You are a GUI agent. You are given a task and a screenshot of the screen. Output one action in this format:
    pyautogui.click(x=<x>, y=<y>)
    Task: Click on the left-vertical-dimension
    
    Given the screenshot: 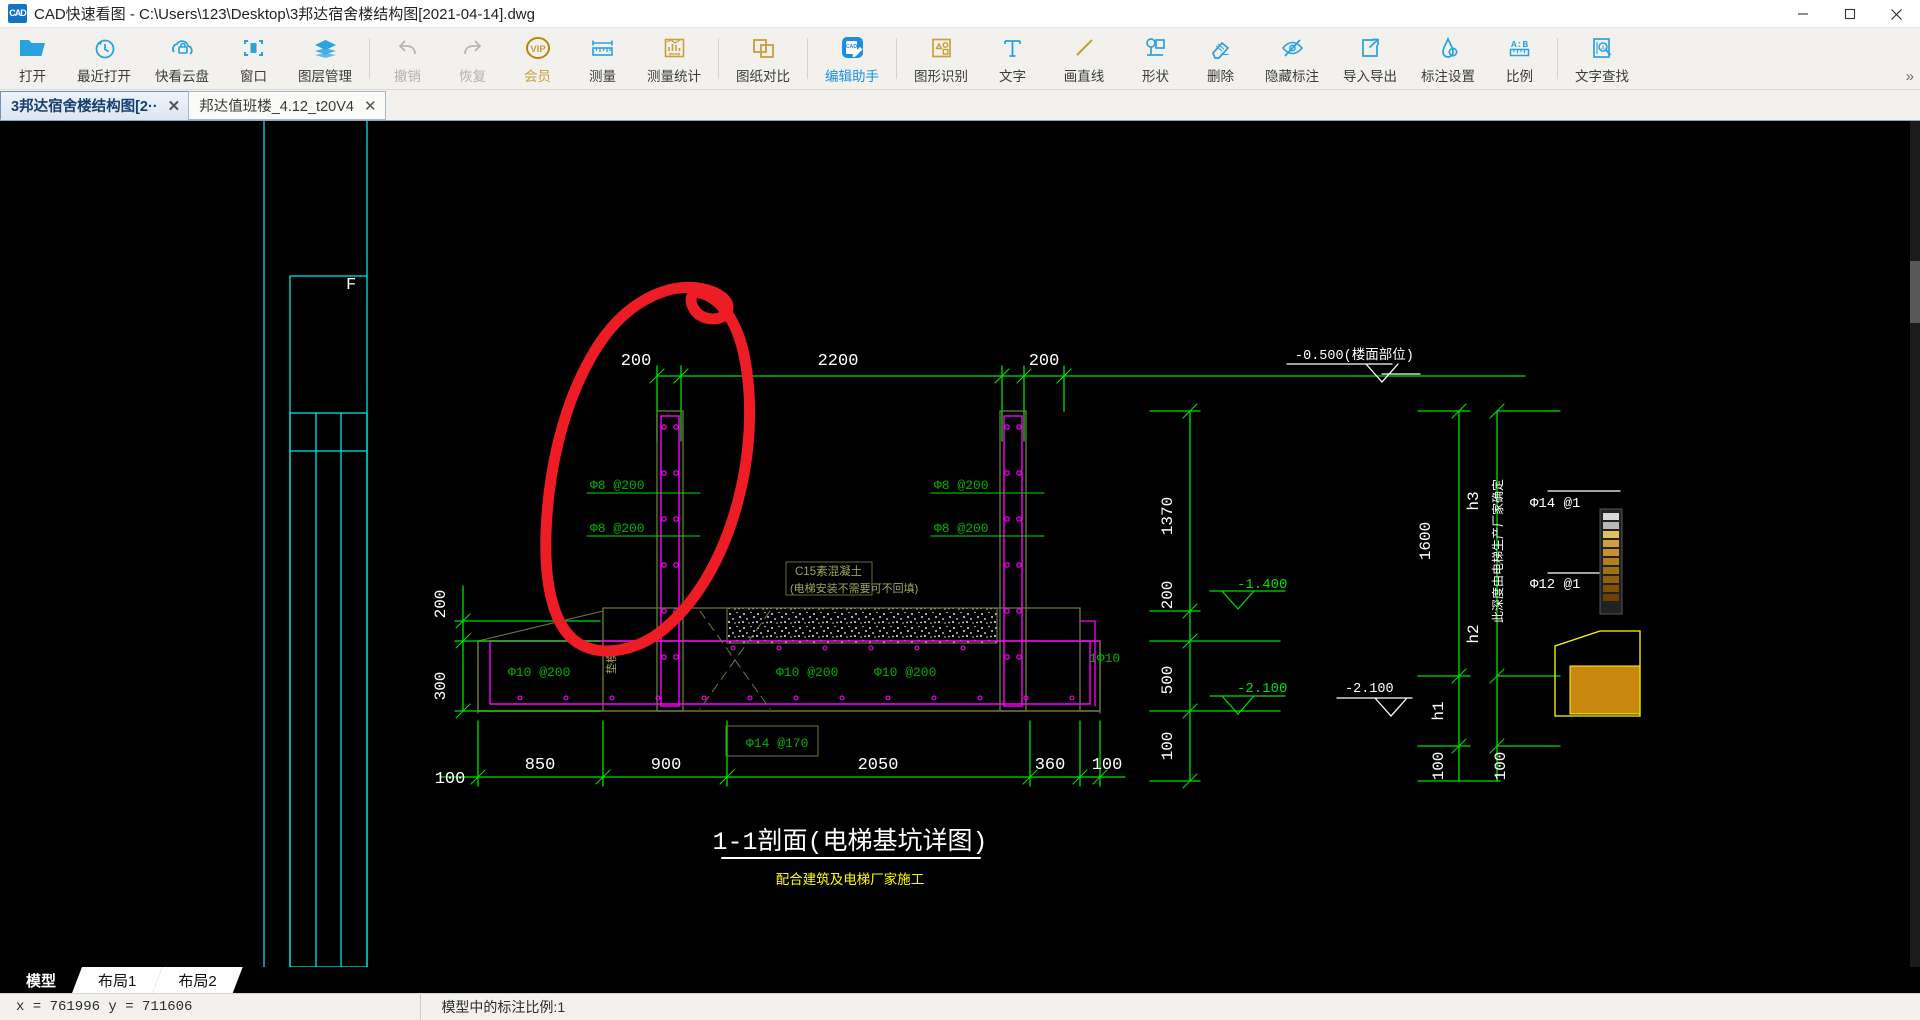 What is the action you would take?
    pyautogui.click(x=527, y=652)
    